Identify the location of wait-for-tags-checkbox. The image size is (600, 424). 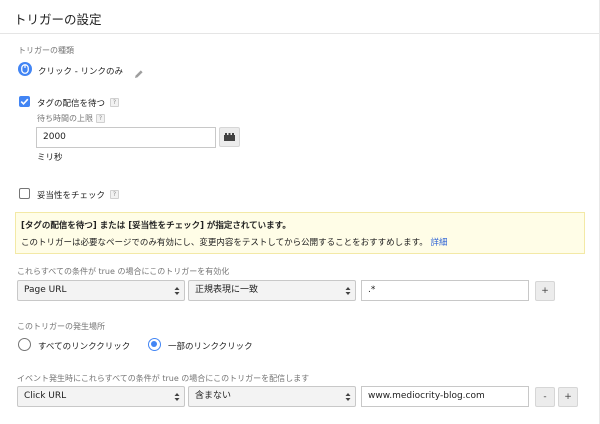
(24, 101).